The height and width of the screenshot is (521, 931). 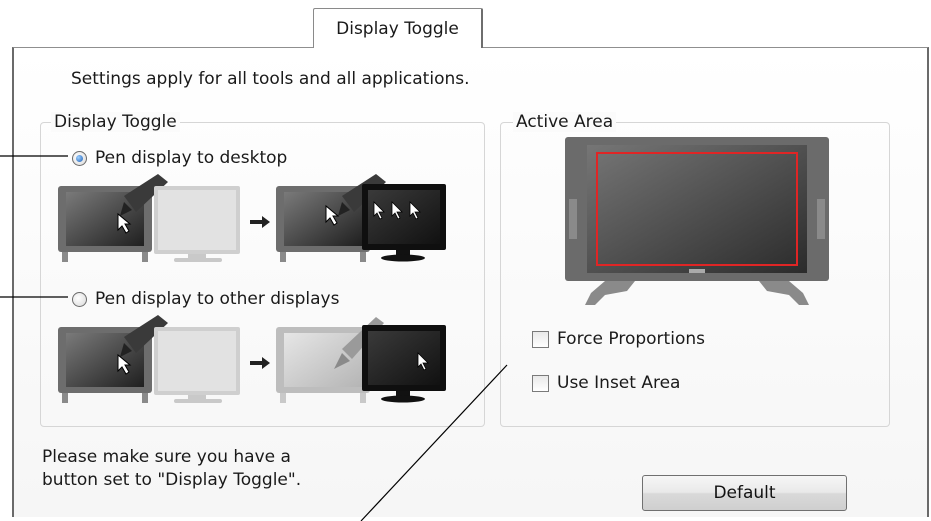 What do you see at coordinates (540, 339) in the screenshot?
I see `force-proportions-checkbox` at bounding box center [540, 339].